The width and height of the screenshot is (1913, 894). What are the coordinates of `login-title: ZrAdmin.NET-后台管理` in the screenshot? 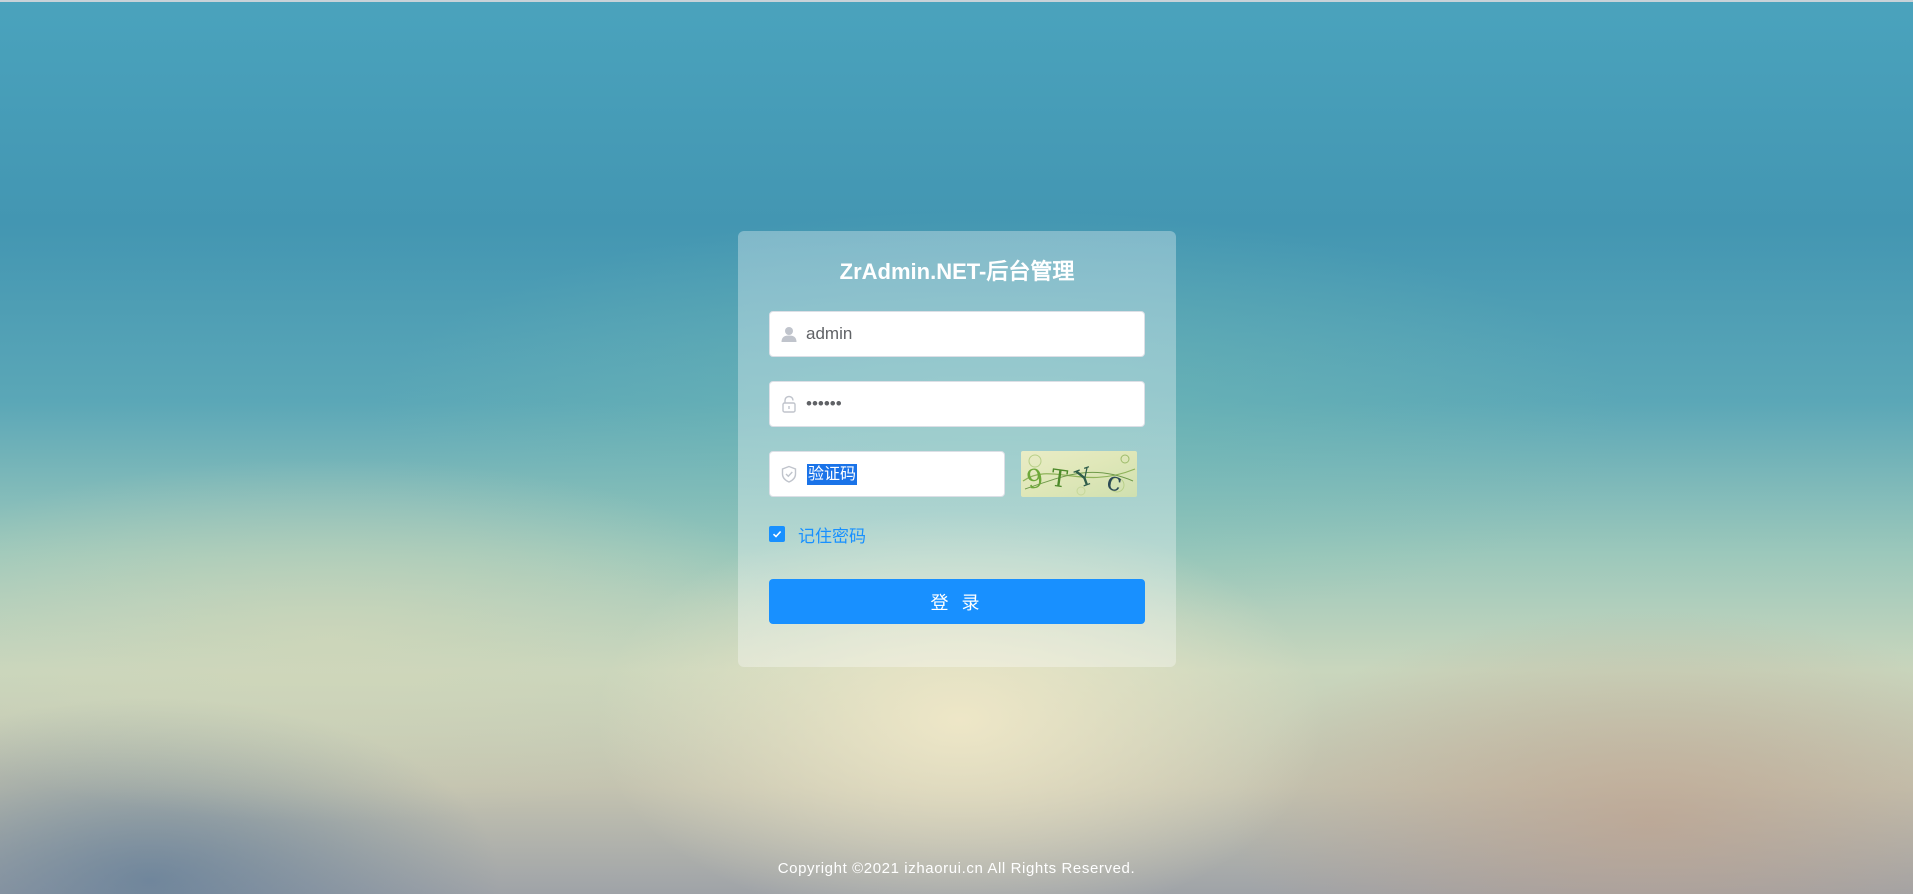 It's located at (957, 271).